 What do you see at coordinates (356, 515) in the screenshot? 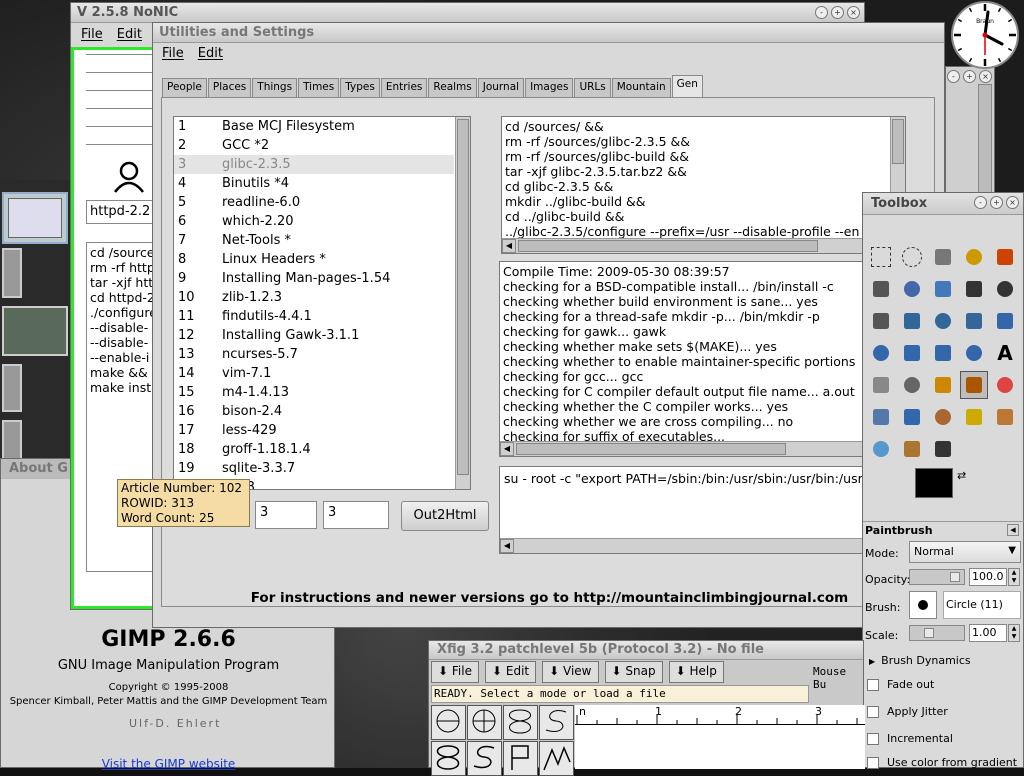
I see `field-3: 3` at bounding box center [356, 515].